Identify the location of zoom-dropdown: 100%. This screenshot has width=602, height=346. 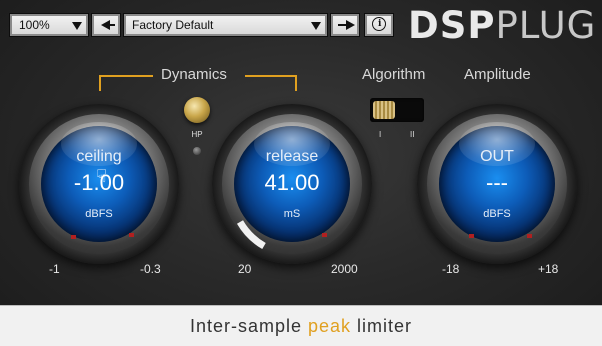
(49, 25).